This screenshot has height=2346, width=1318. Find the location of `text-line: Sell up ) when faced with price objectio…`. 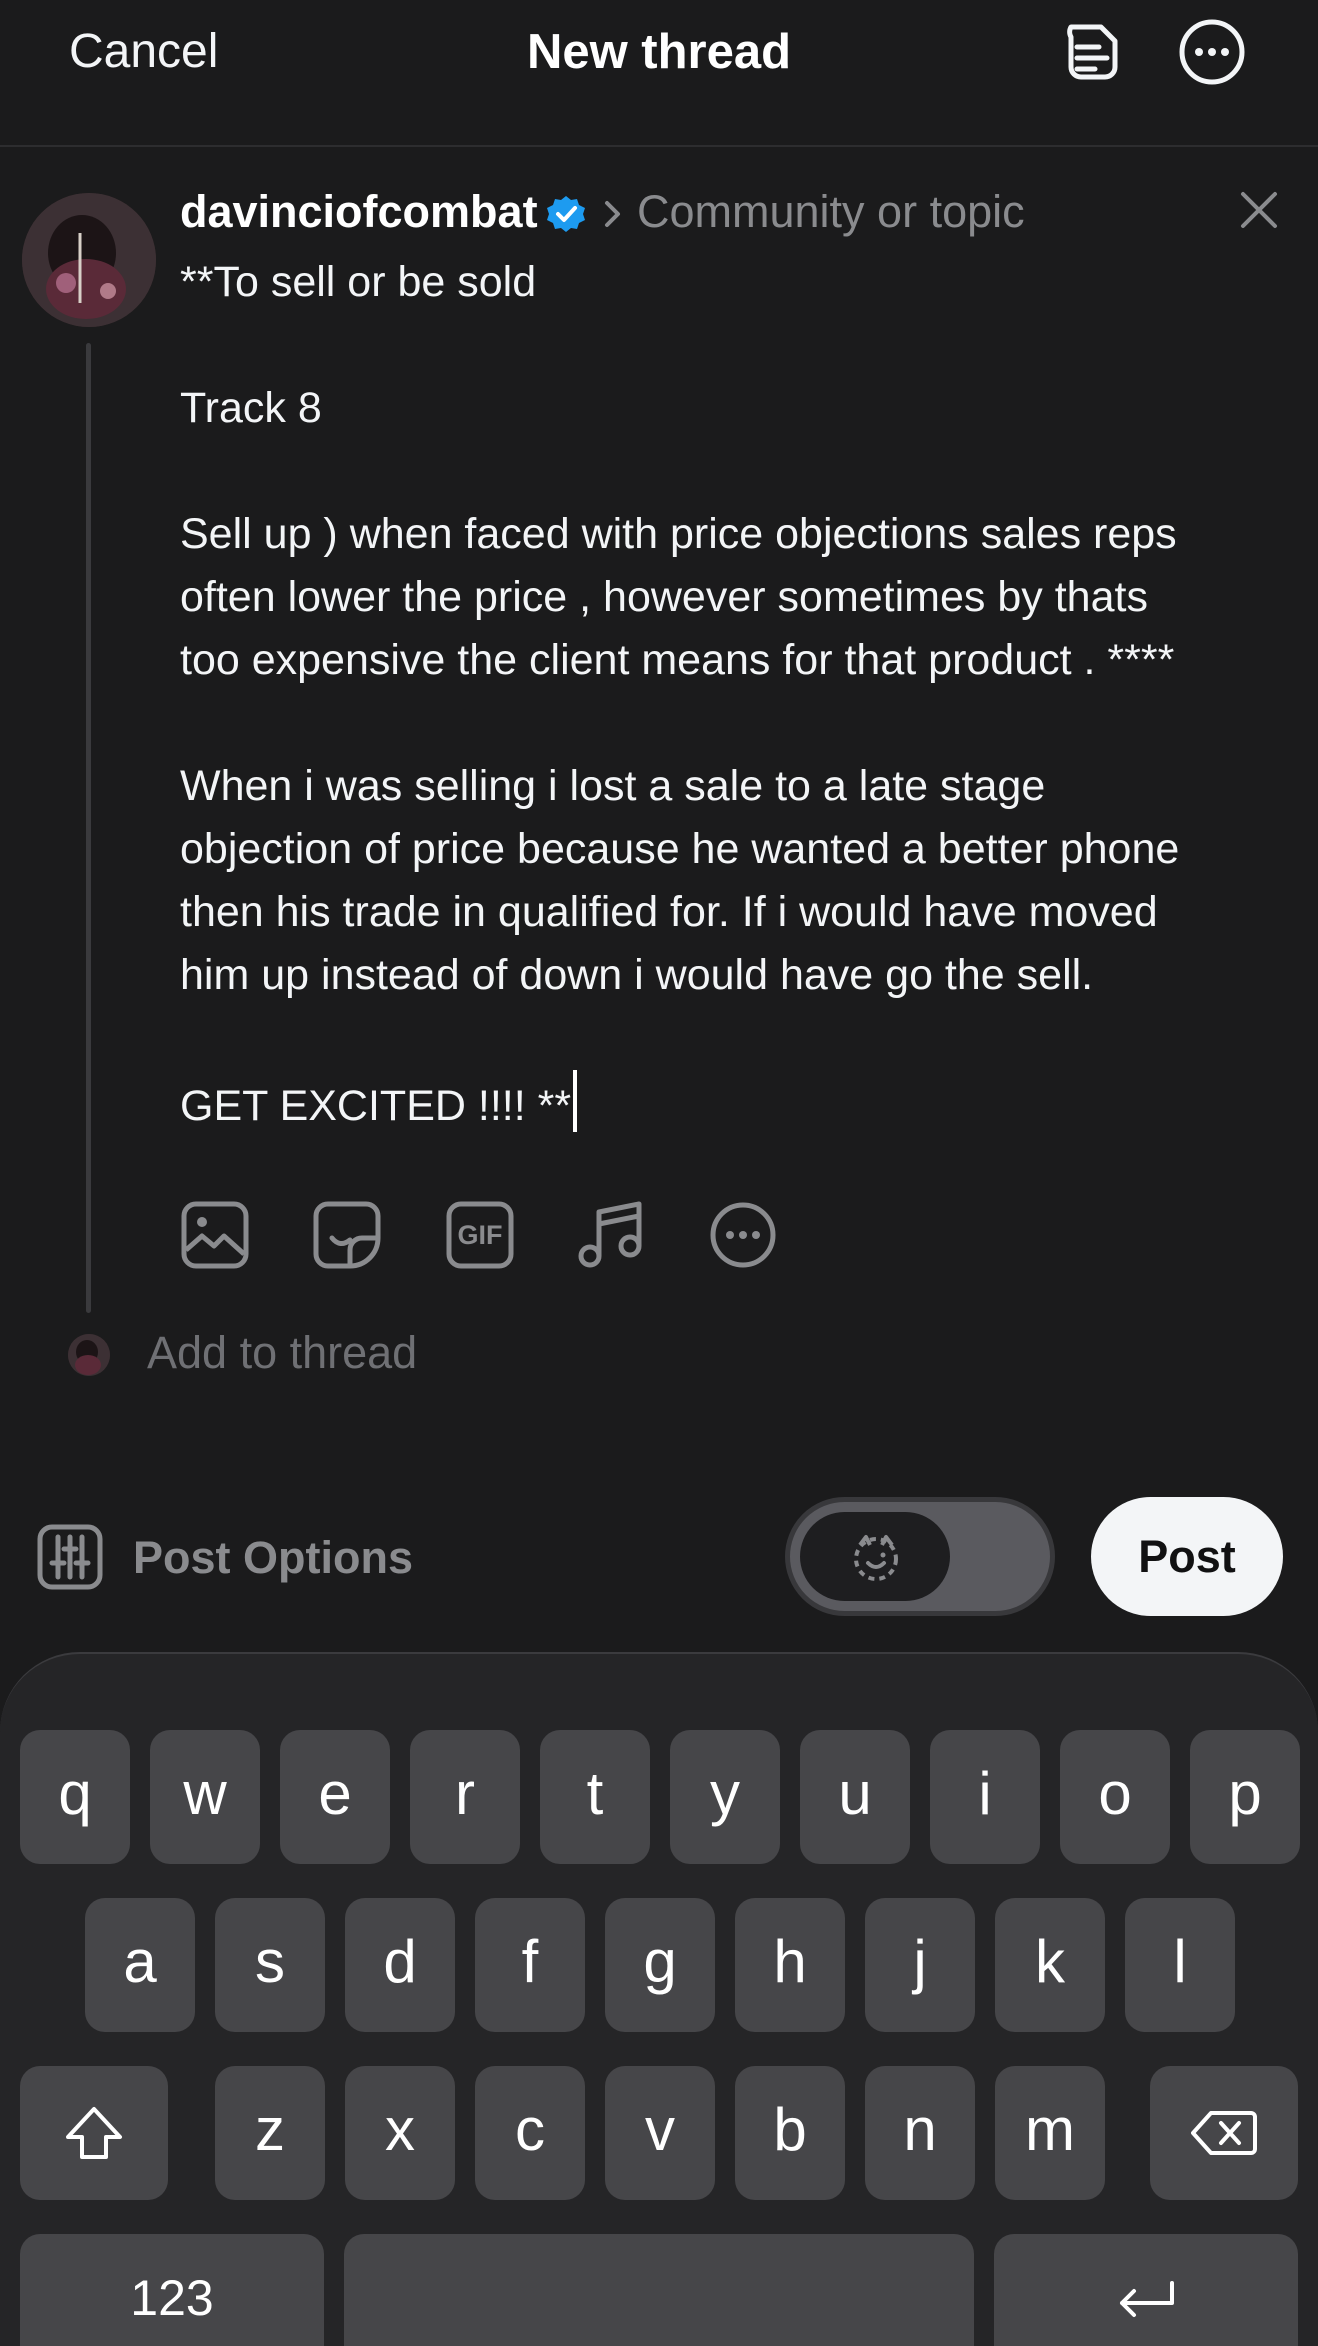

text-line: Sell up ) when faced with price objectio… is located at coordinates (678, 534).